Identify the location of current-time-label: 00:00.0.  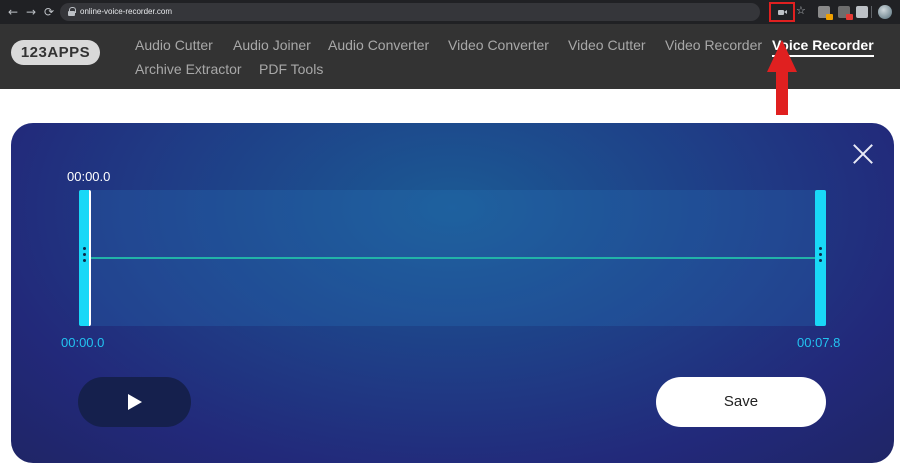
(89, 176).